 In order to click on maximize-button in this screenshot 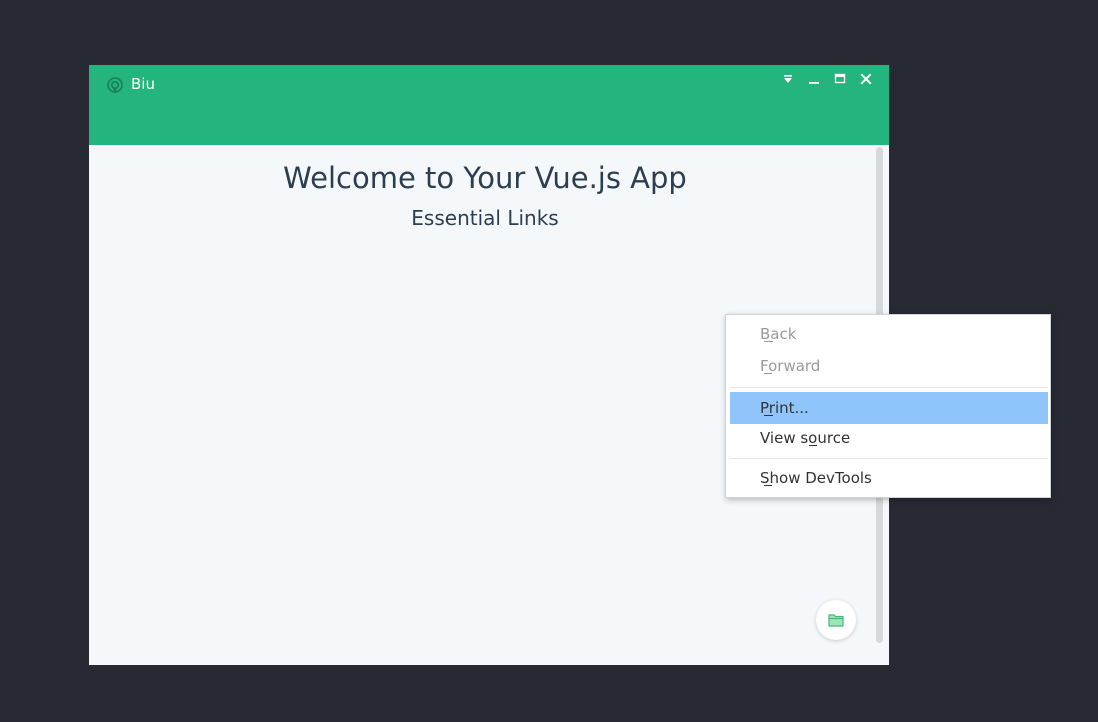, I will do `click(840, 79)`.